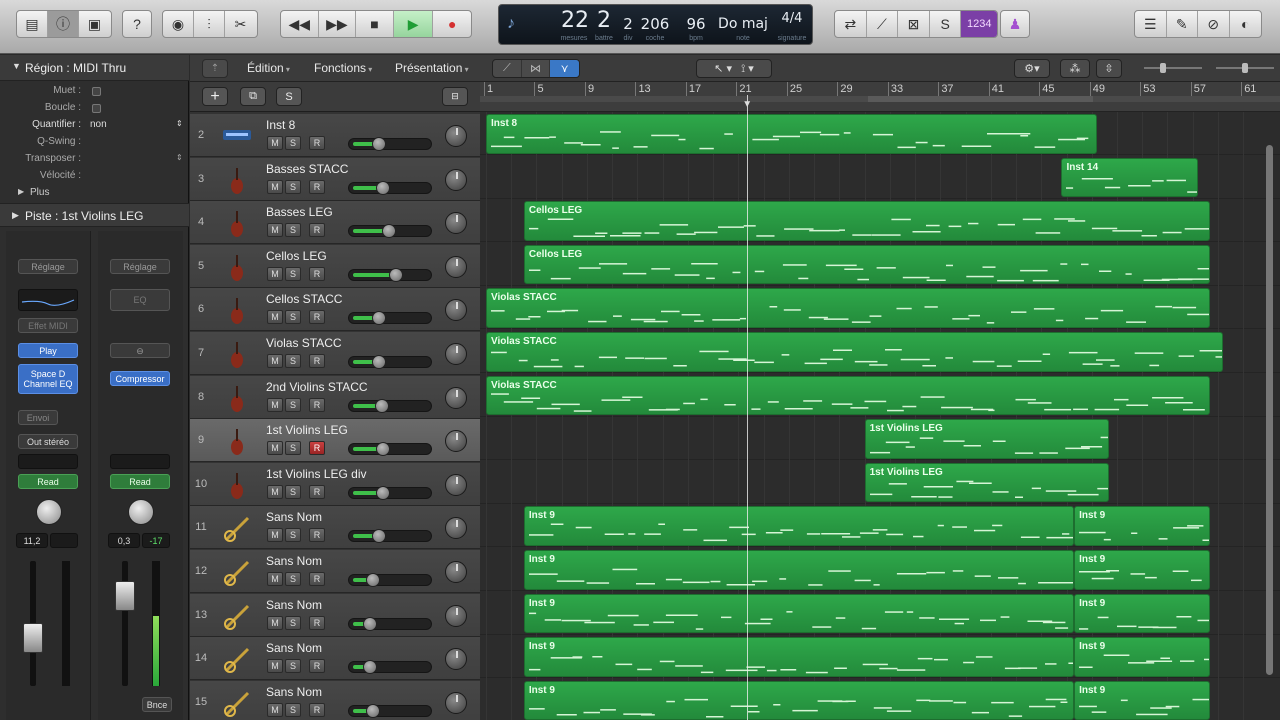  I want to click on track-name: Cellos STACC, so click(304, 299).